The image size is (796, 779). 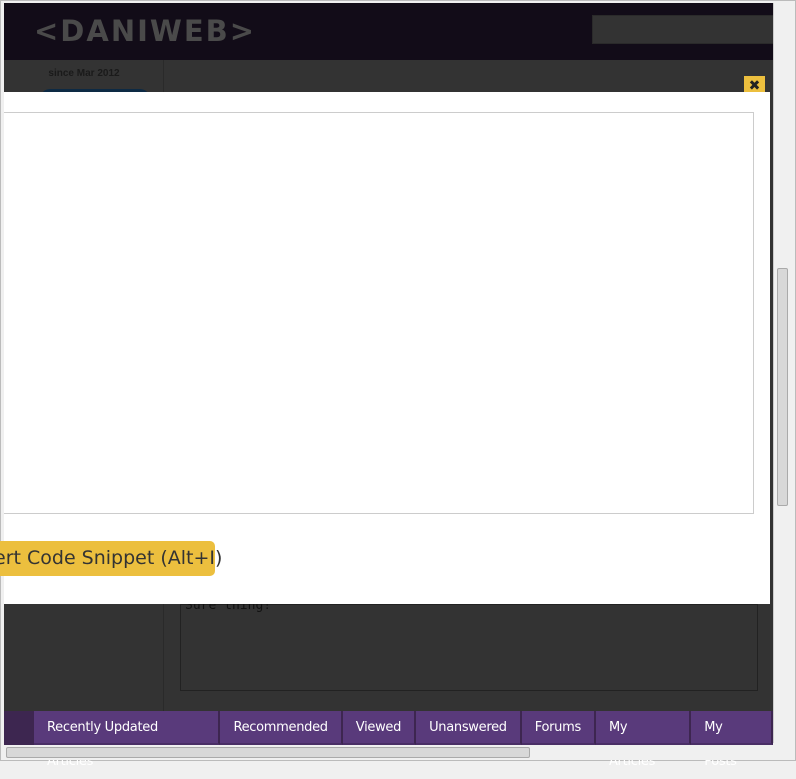 I want to click on search-input, so click(x=682, y=29).